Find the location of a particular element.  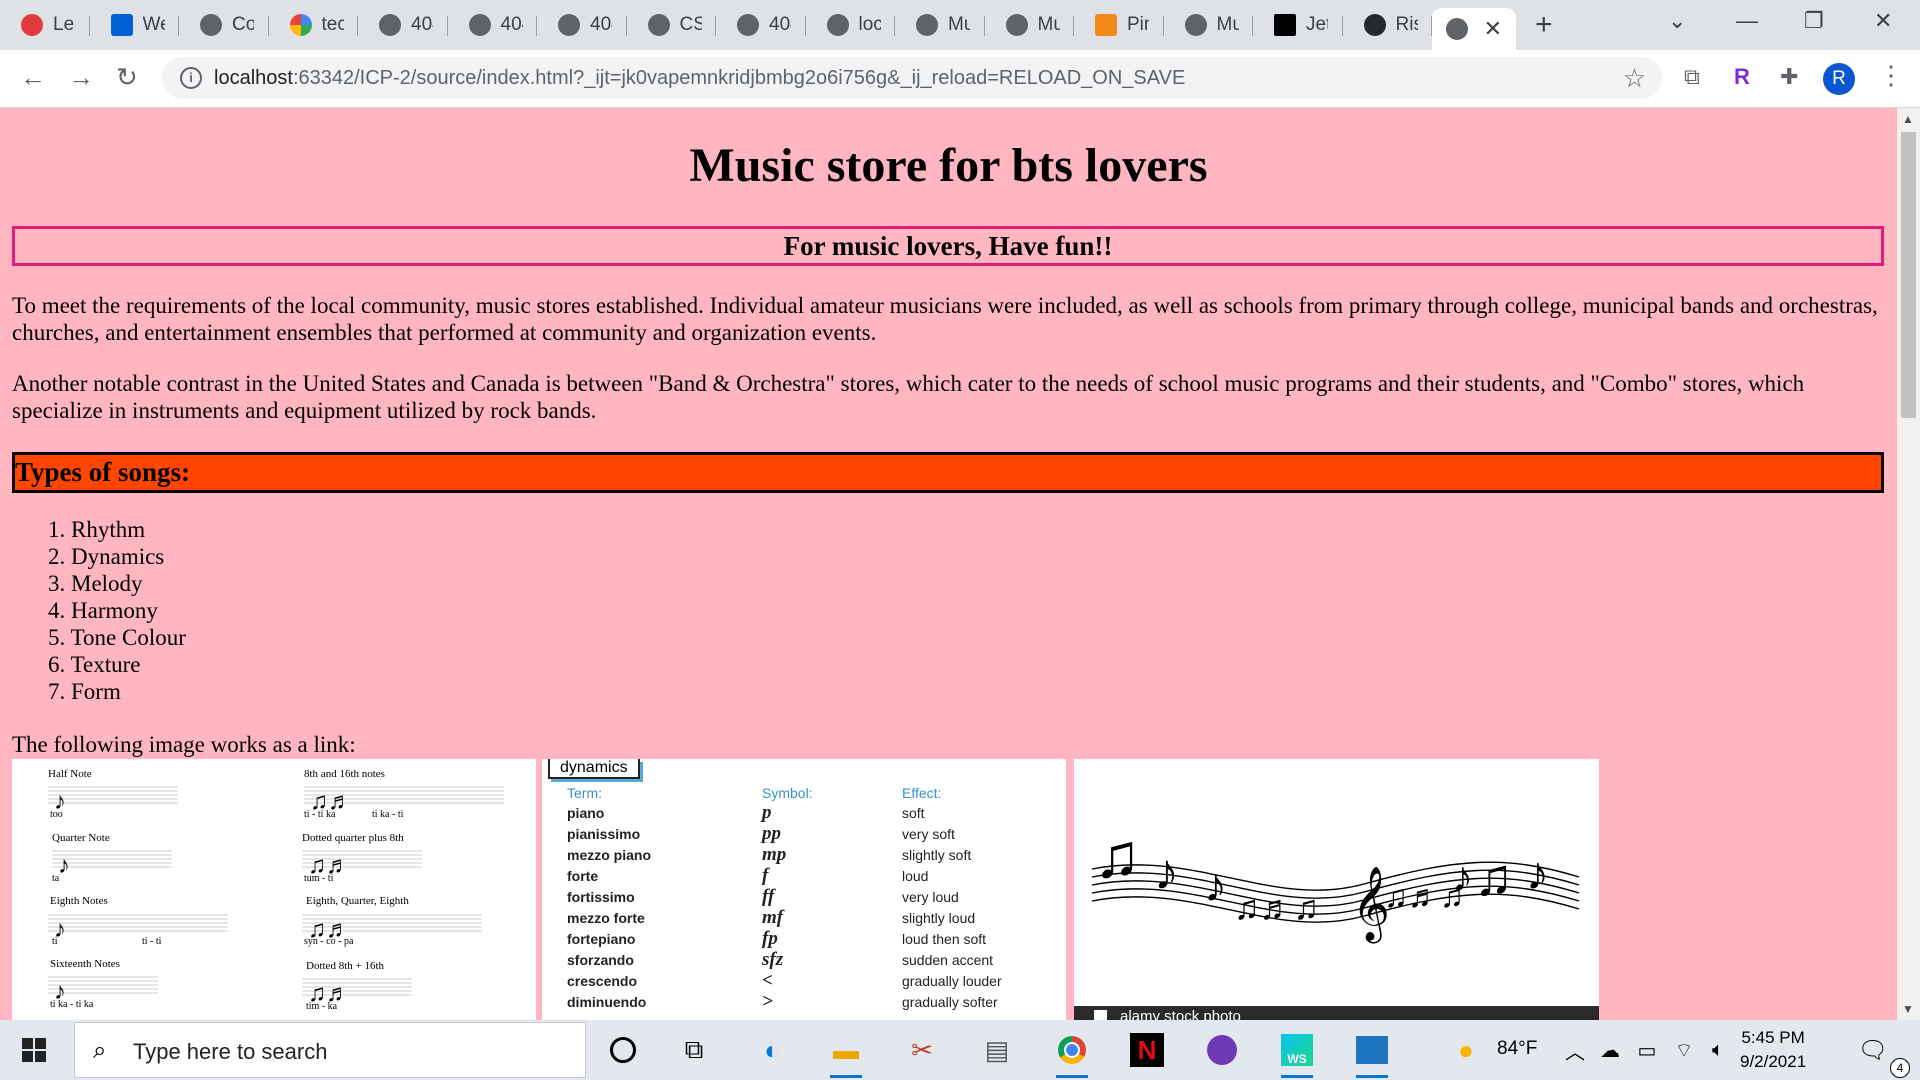

browser-tab-active: ✕ is located at coordinates (1474, 29).